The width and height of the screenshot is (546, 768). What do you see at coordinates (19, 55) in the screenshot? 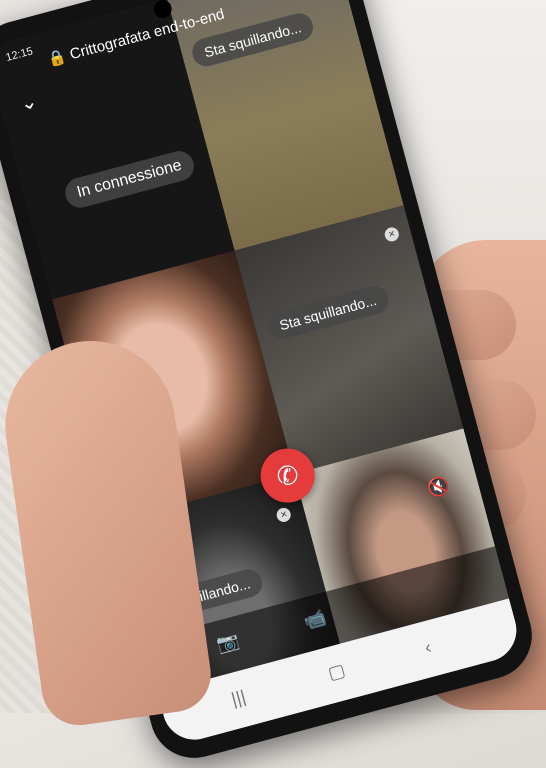
I see `status-time: 12:15` at bounding box center [19, 55].